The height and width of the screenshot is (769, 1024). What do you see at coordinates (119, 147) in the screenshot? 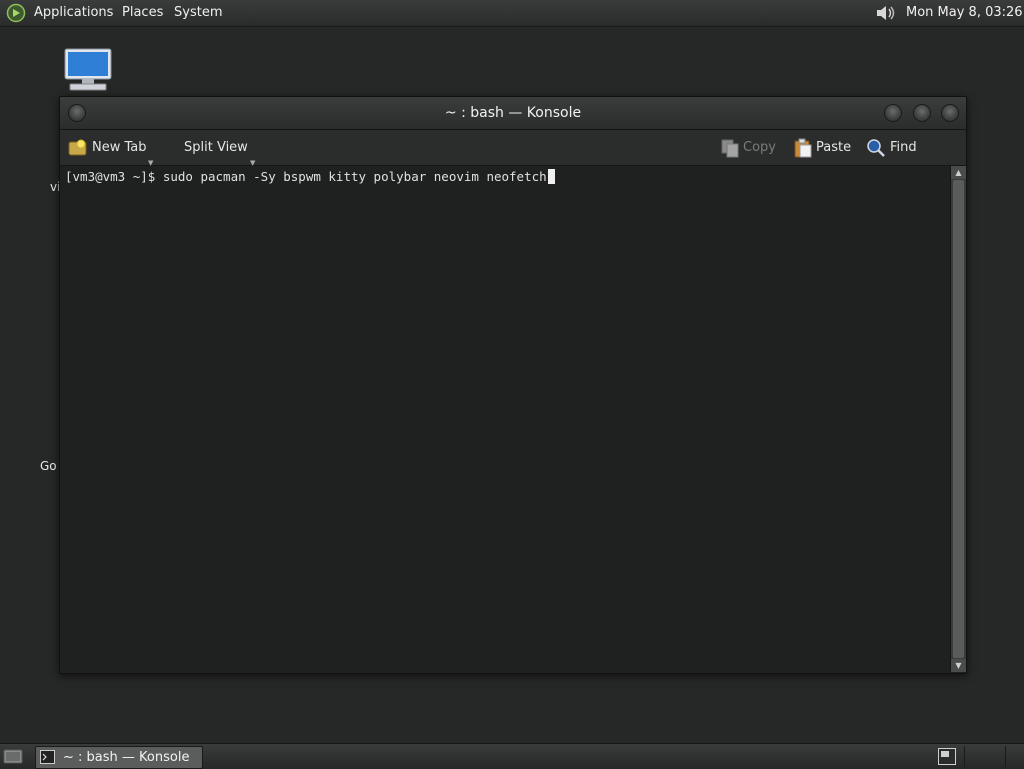
I see `new-tab-label: New Tab` at bounding box center [119, 147].